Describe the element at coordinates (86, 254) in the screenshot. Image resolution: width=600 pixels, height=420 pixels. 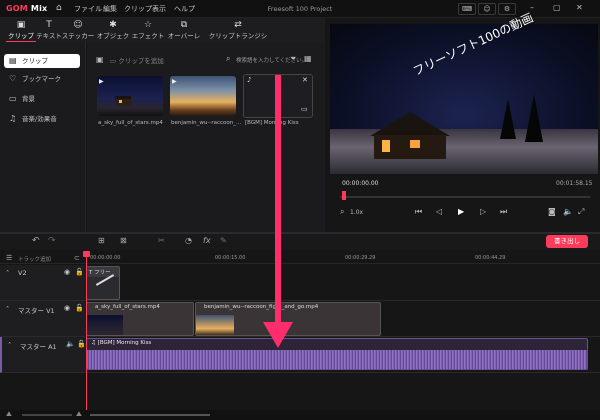
I see `playhead-handle` at that location.